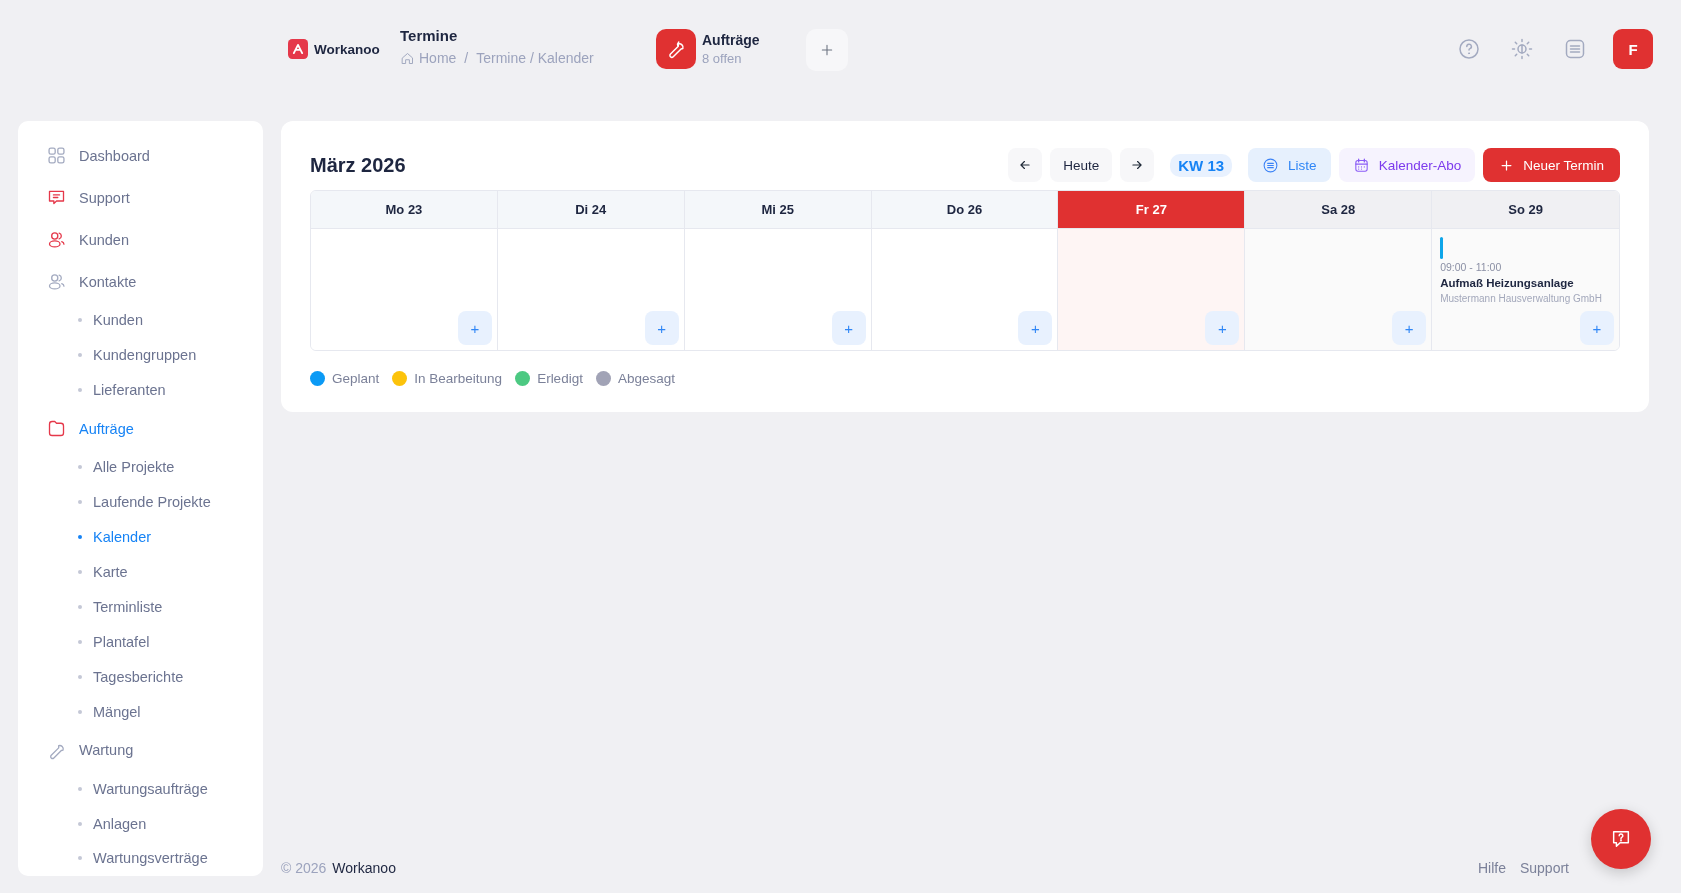 This screenshot has height=893, width=1681. I want to click on menu-button, so click(1575, 49).